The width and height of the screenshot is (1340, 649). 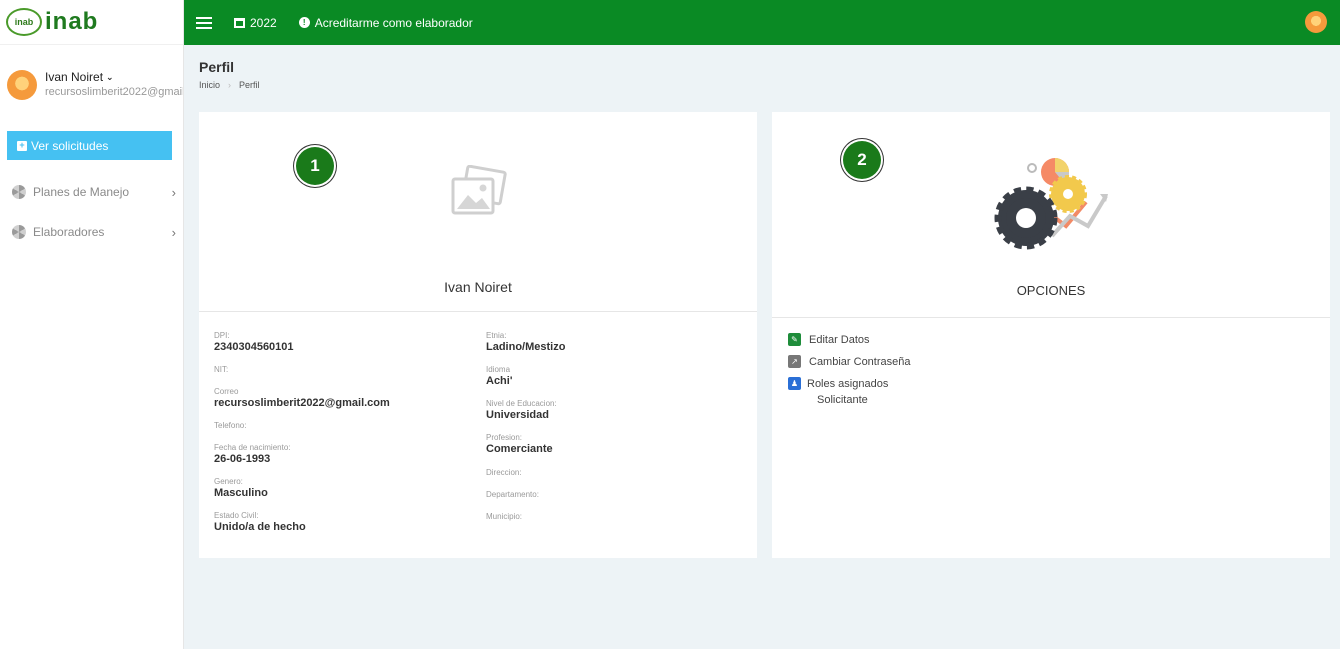 I want to click on step-badge-2: 2, so click(x=862, y=160).